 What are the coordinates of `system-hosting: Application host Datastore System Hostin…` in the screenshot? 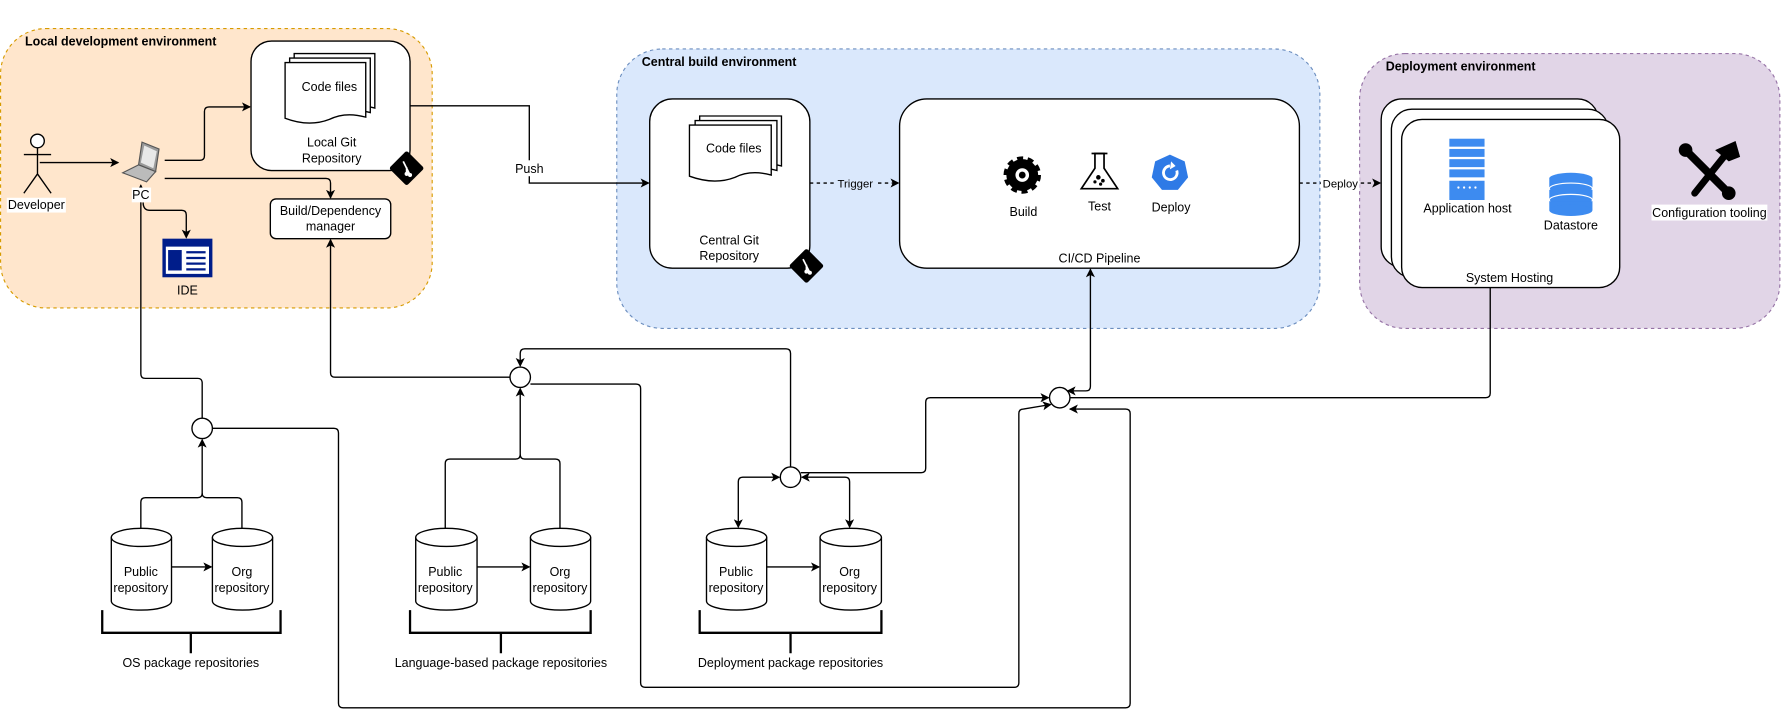 It's located at (1500, 193).